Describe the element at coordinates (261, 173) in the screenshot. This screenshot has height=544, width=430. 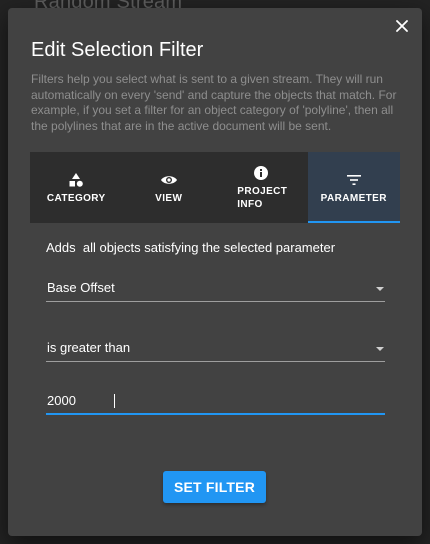
I see `info-icon` at that location.